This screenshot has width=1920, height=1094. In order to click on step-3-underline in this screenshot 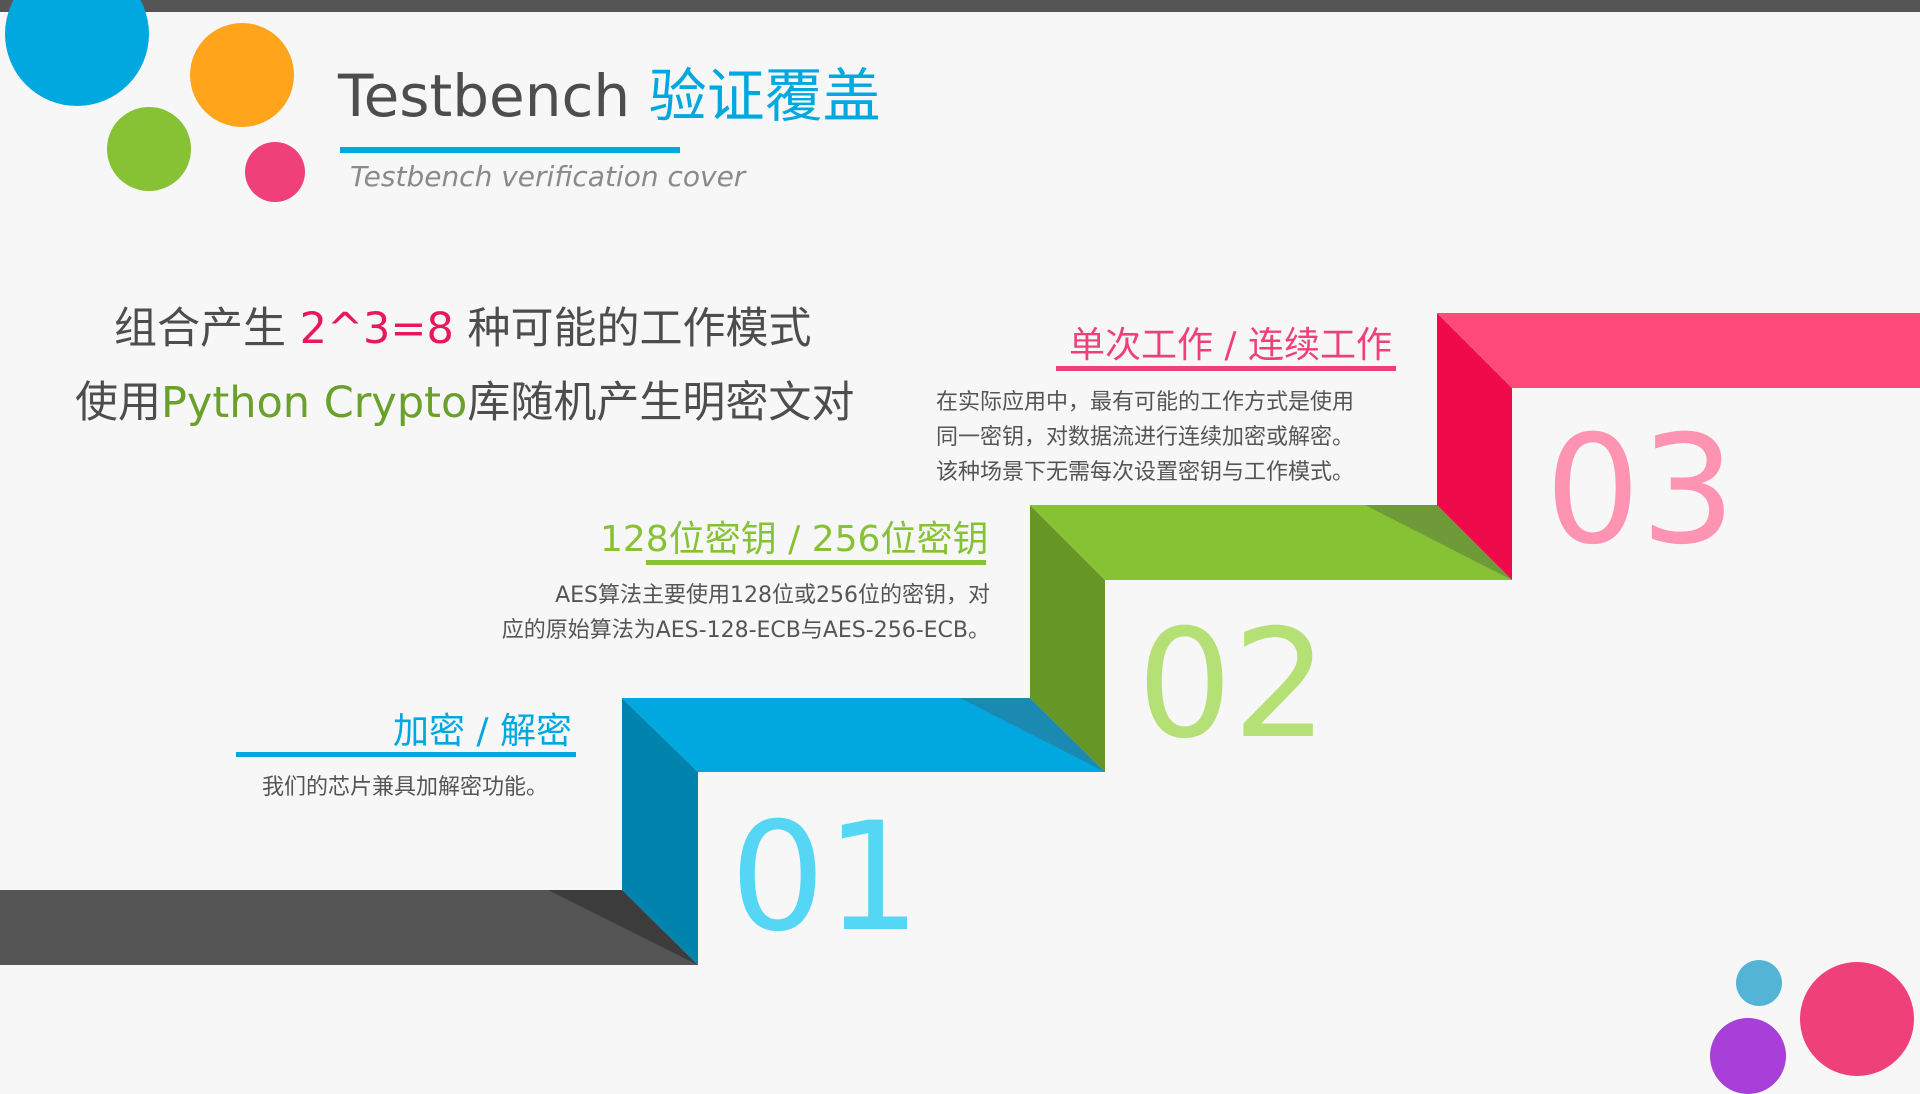, I will do `click(1226, 368)`.